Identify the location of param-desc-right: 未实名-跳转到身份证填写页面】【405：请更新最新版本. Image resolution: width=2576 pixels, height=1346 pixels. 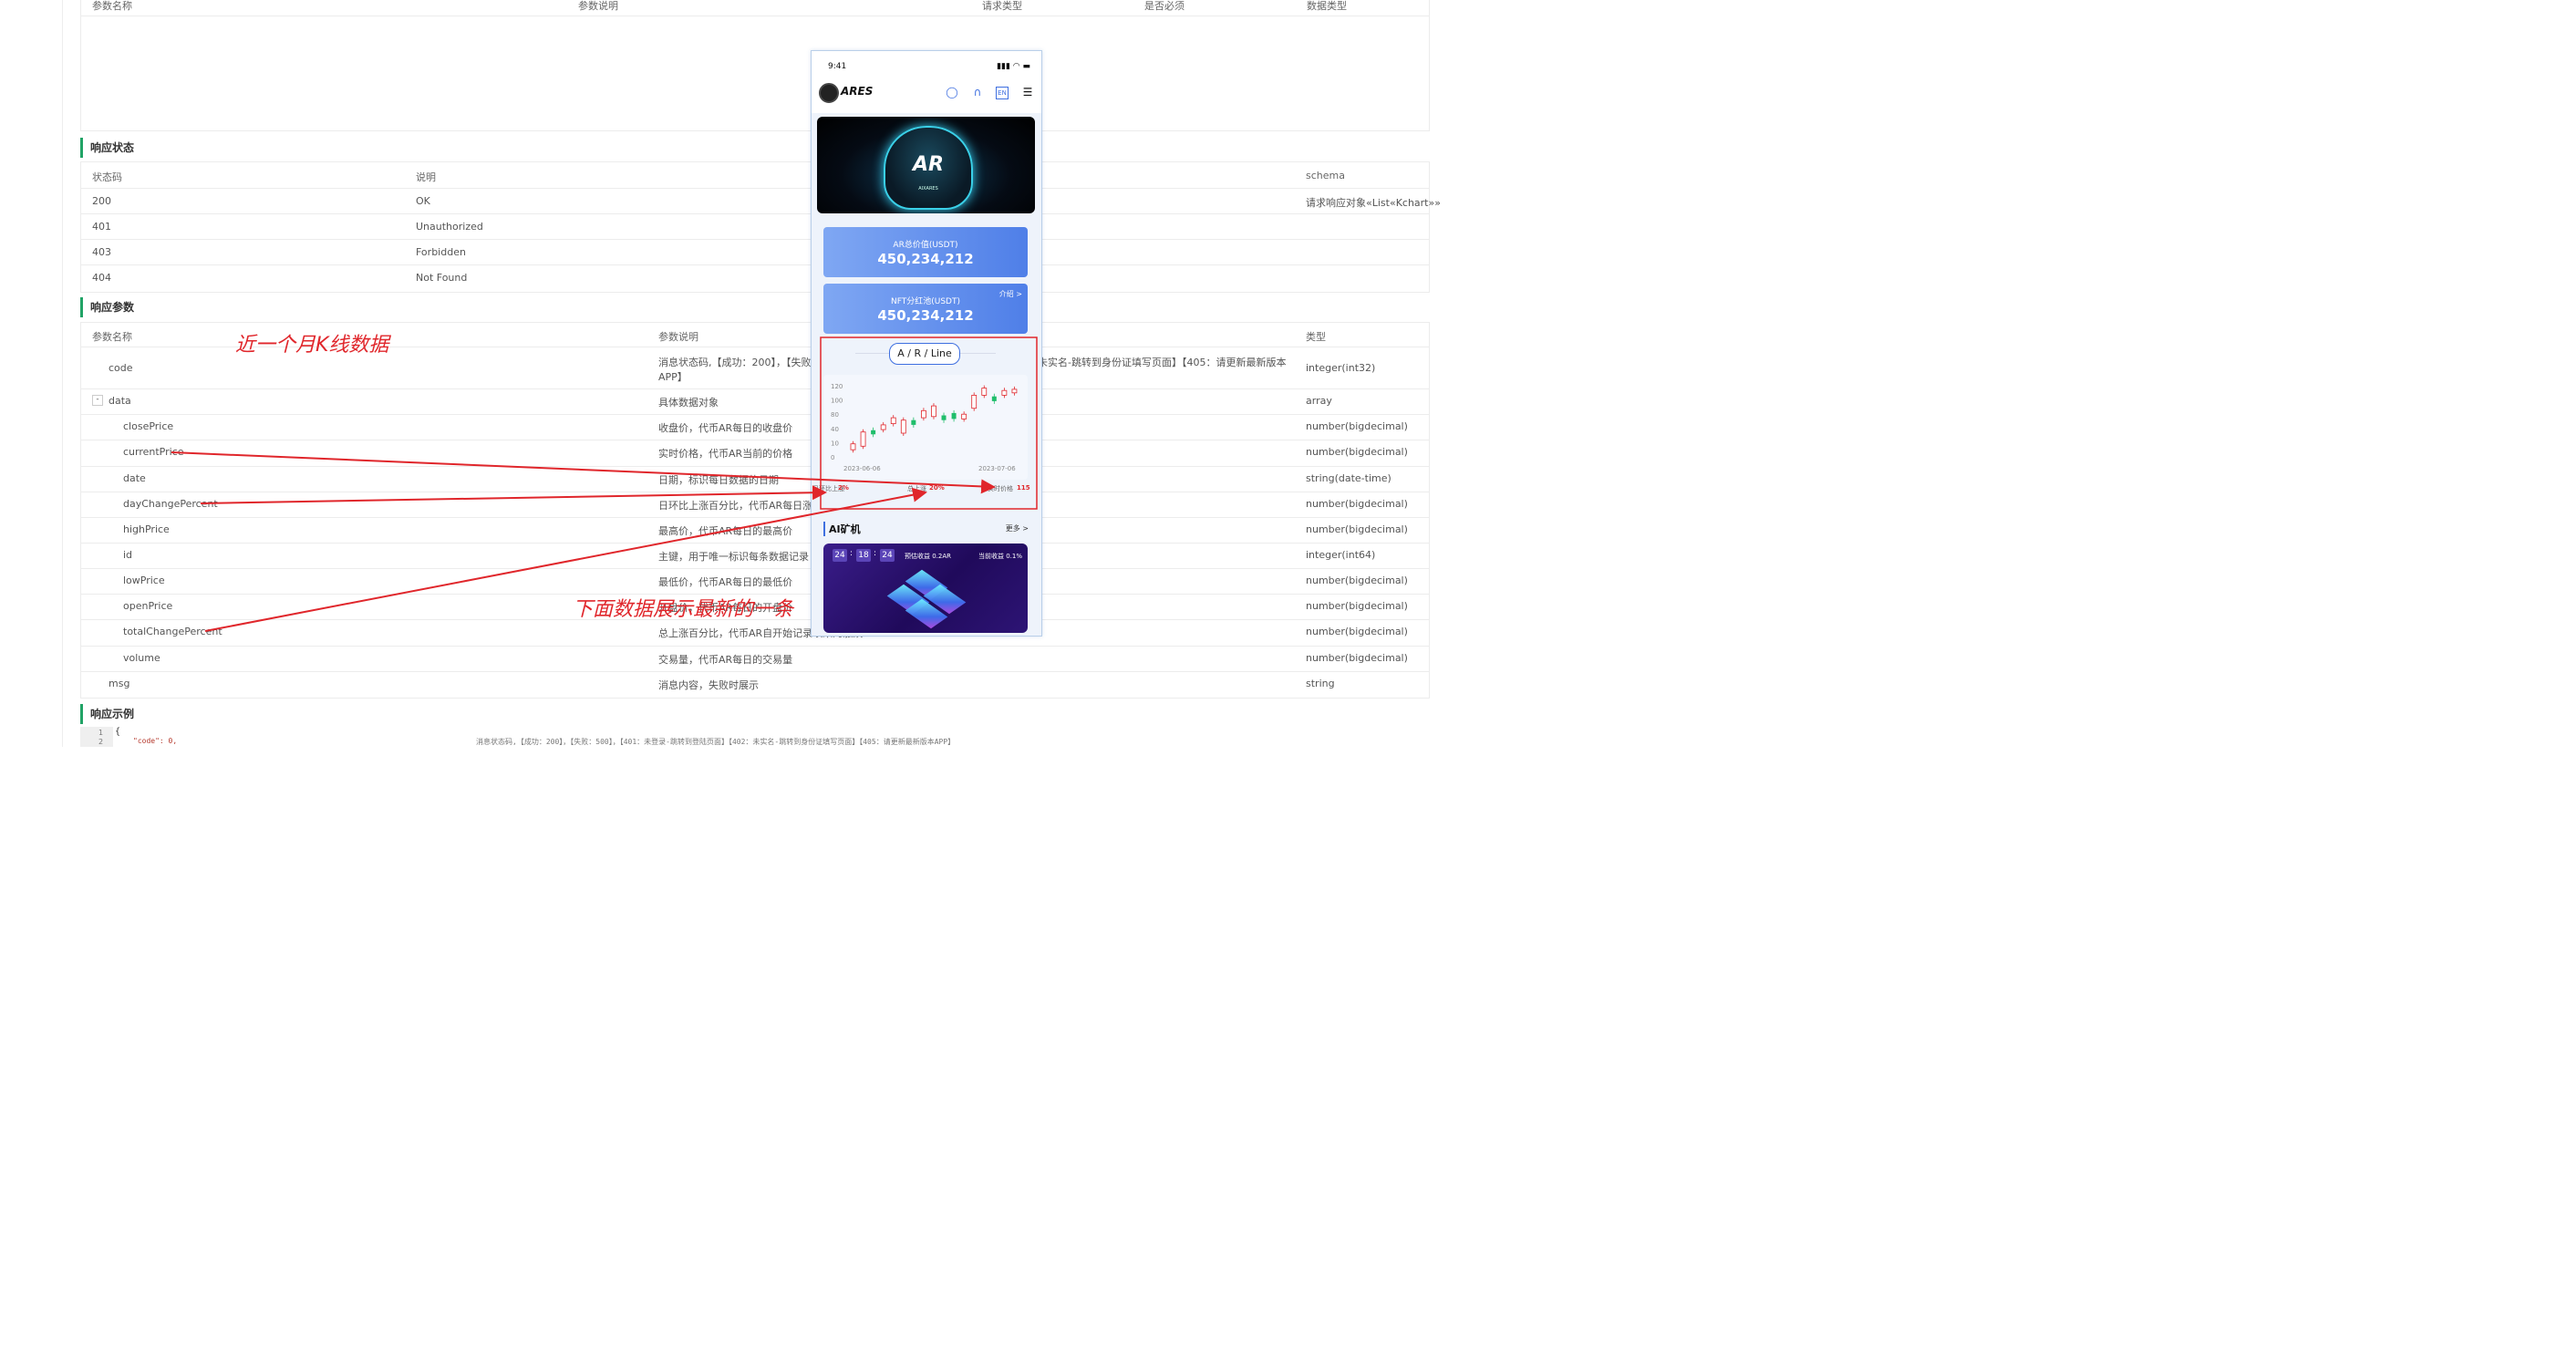
(1162, 363).